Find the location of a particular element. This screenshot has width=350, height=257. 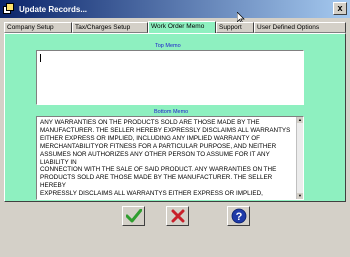

bottom-memo-label: Bottom Memo is located at coordinates (171, 112).